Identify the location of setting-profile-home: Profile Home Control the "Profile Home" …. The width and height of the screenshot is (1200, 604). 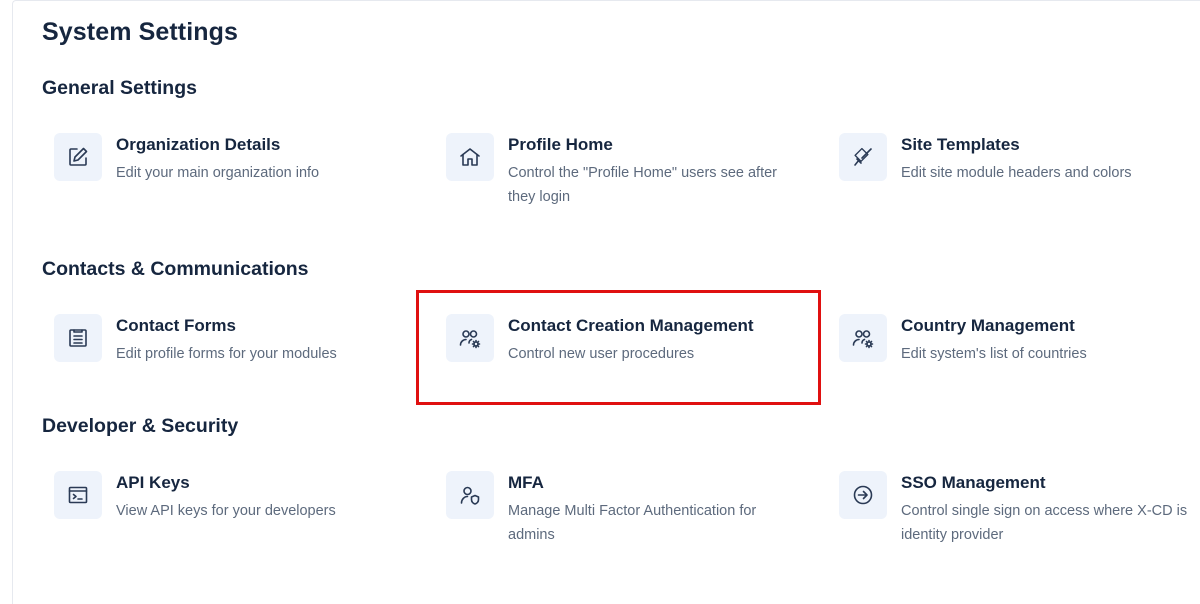
(636, 173).